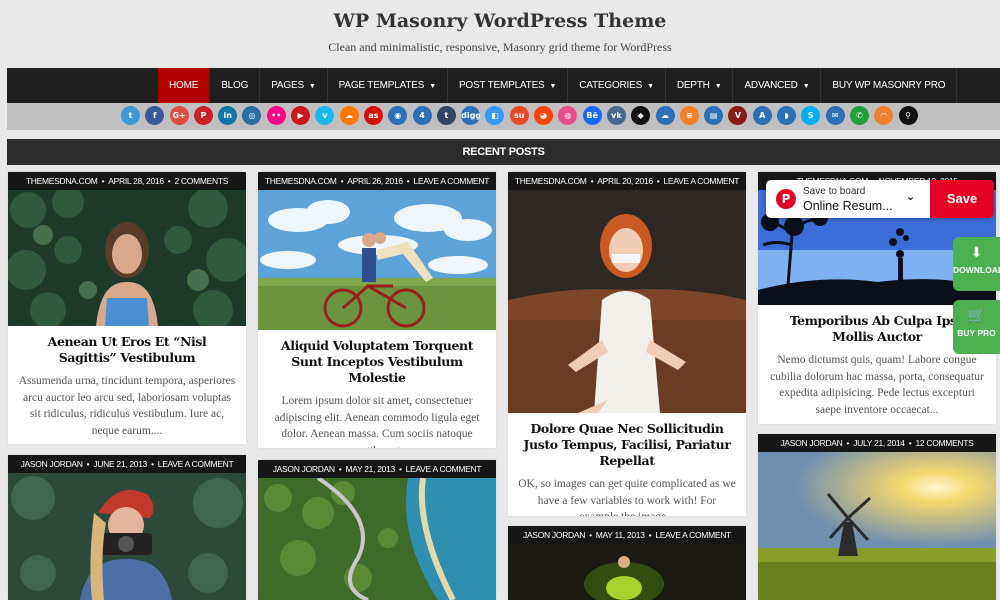 The image size is (1000, 600). I want to click on twitter-icon: t, so click(130, 115).